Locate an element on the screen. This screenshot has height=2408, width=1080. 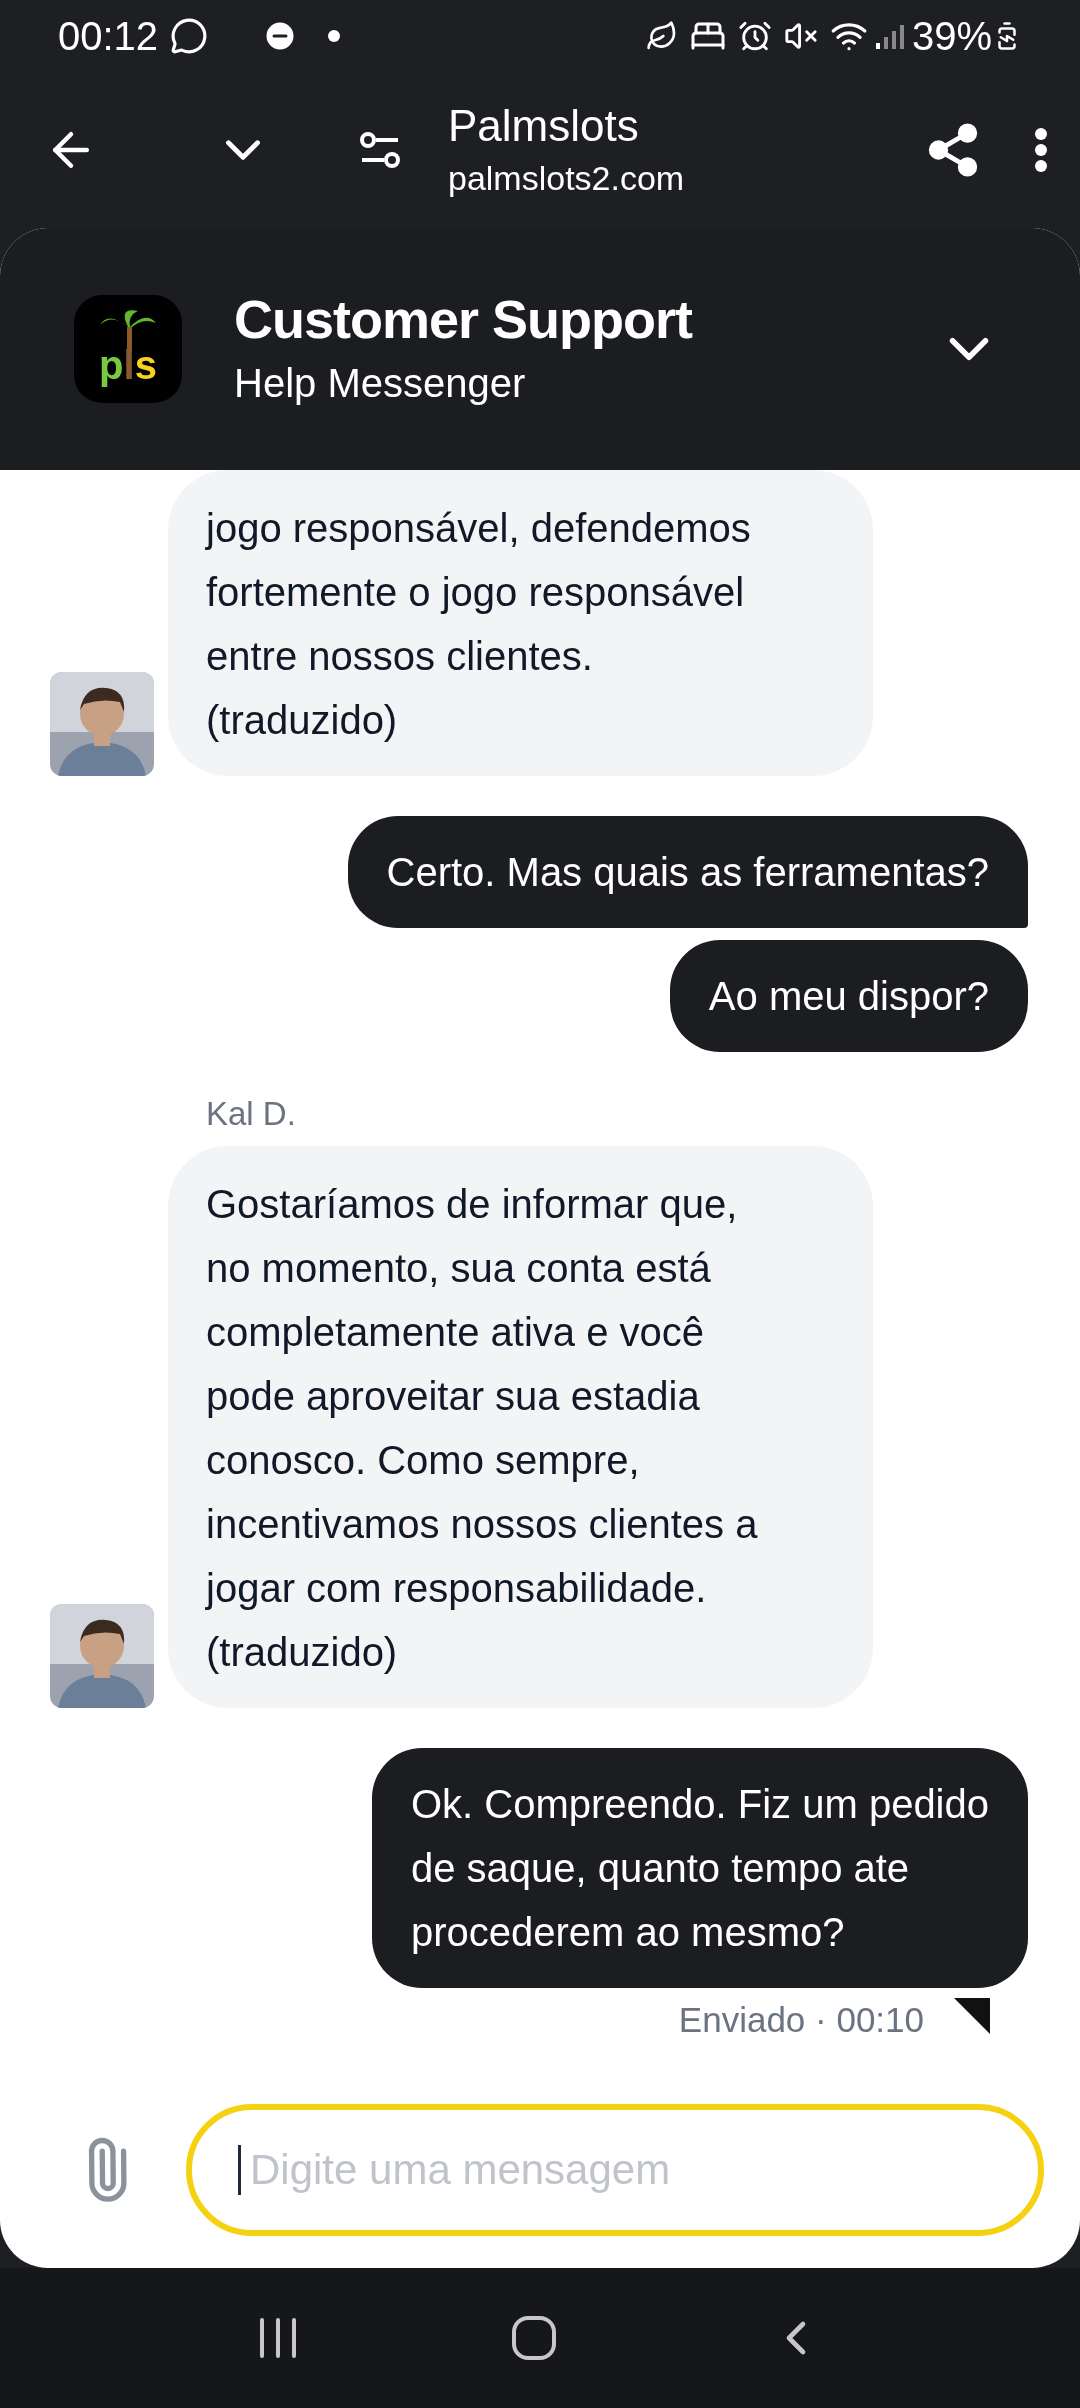
message-text: Certo. Mas quais as ferramentas? is located at coordinates (687, 872).